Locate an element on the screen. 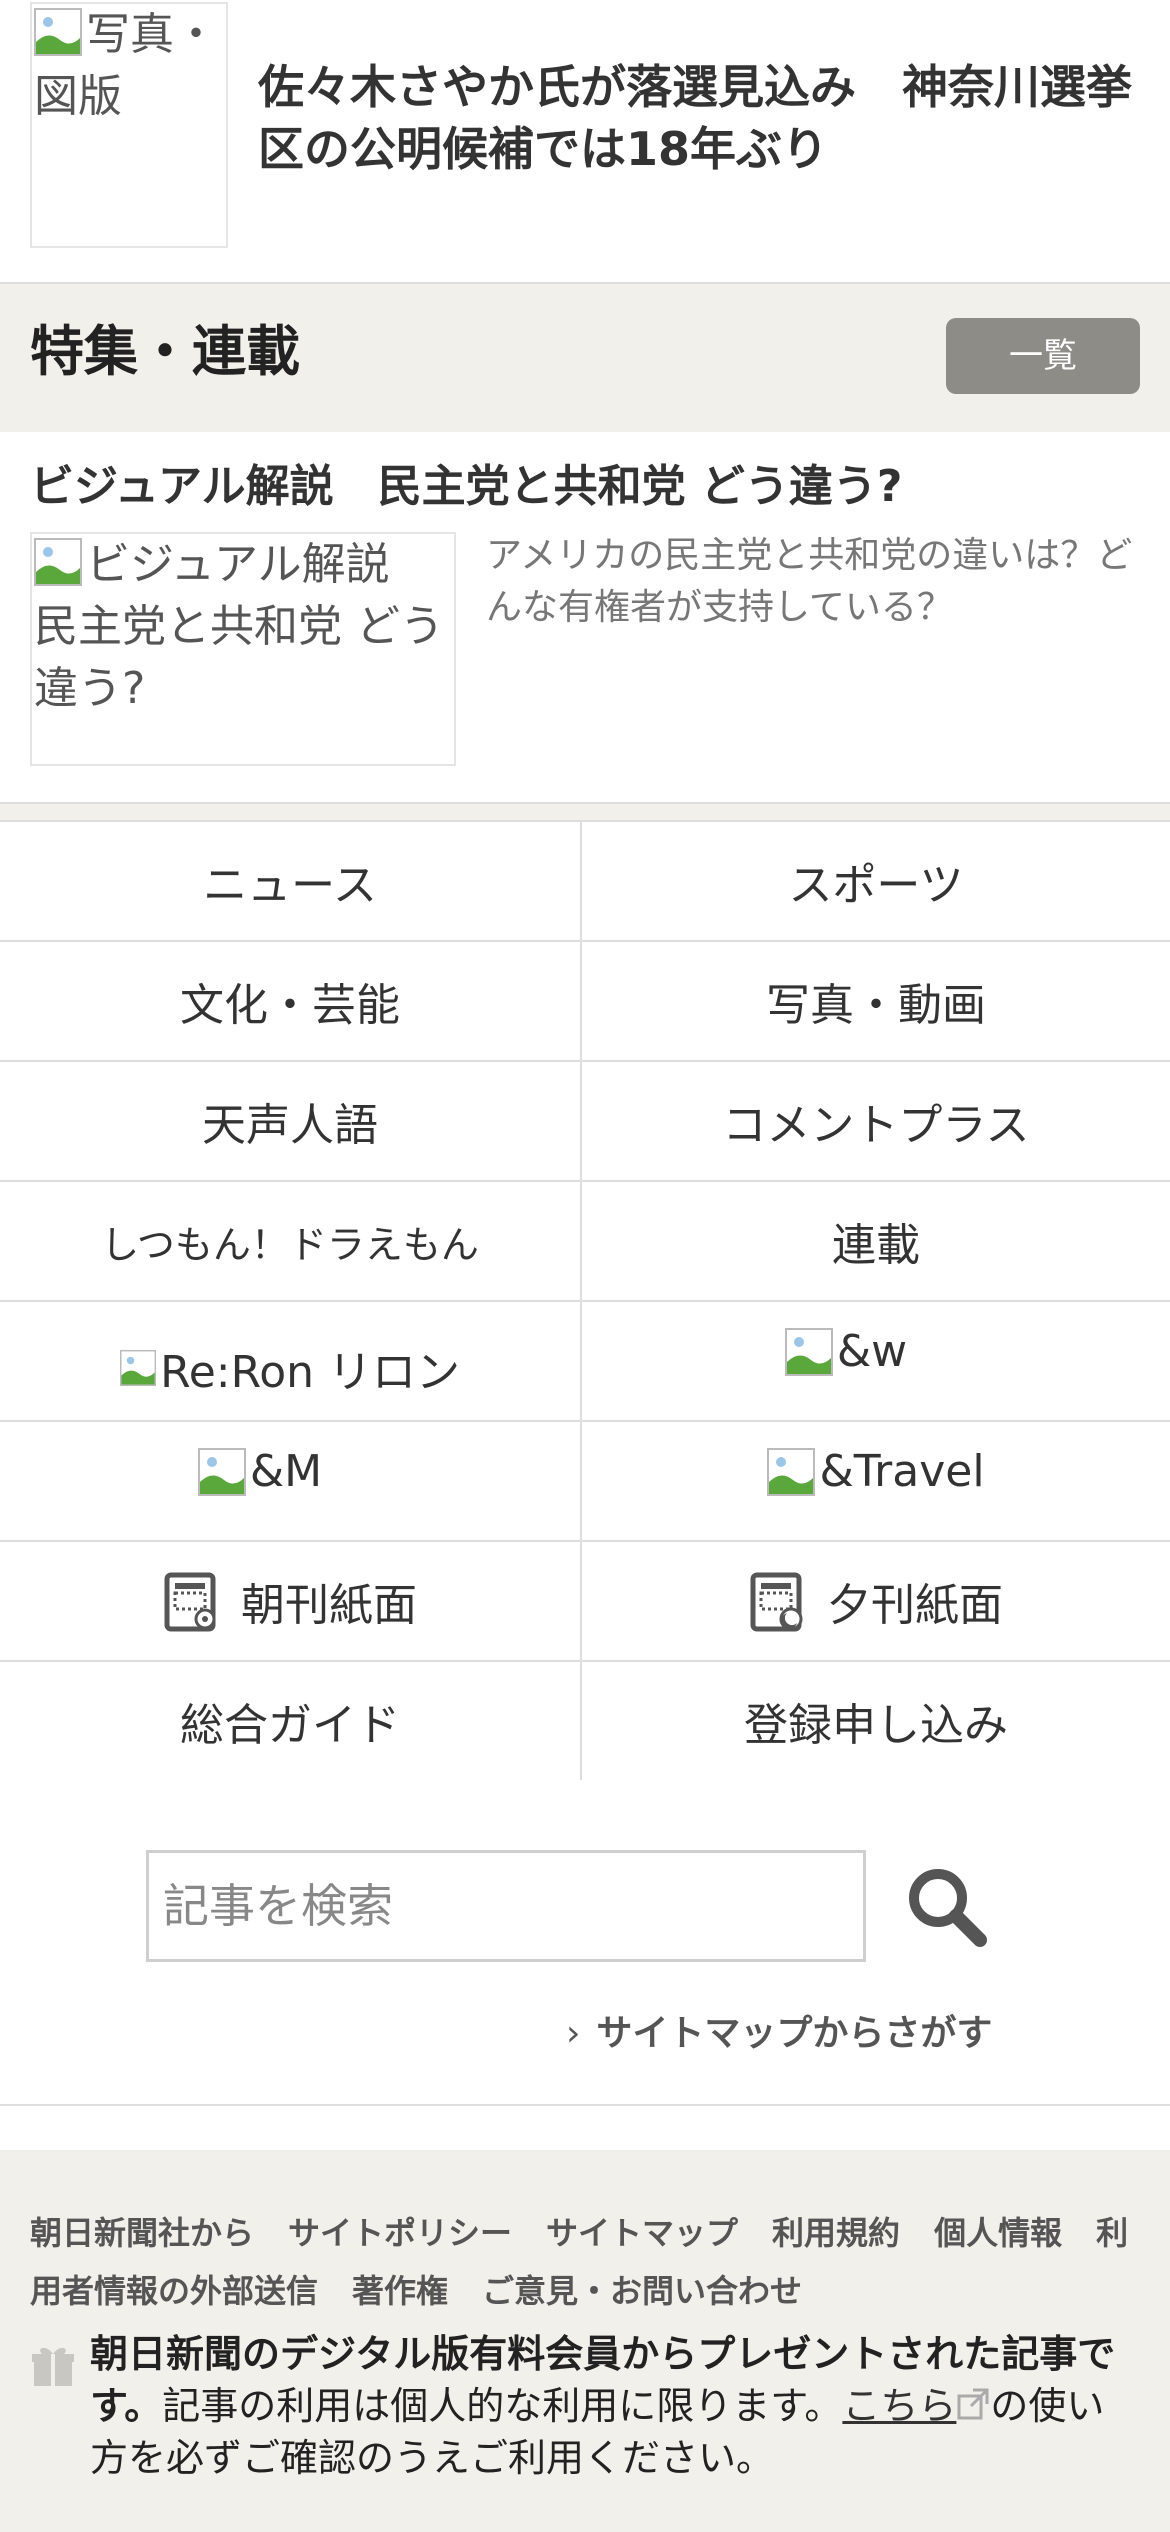  nav-register: 登録申し込み is located at coordinates (876, 1722).